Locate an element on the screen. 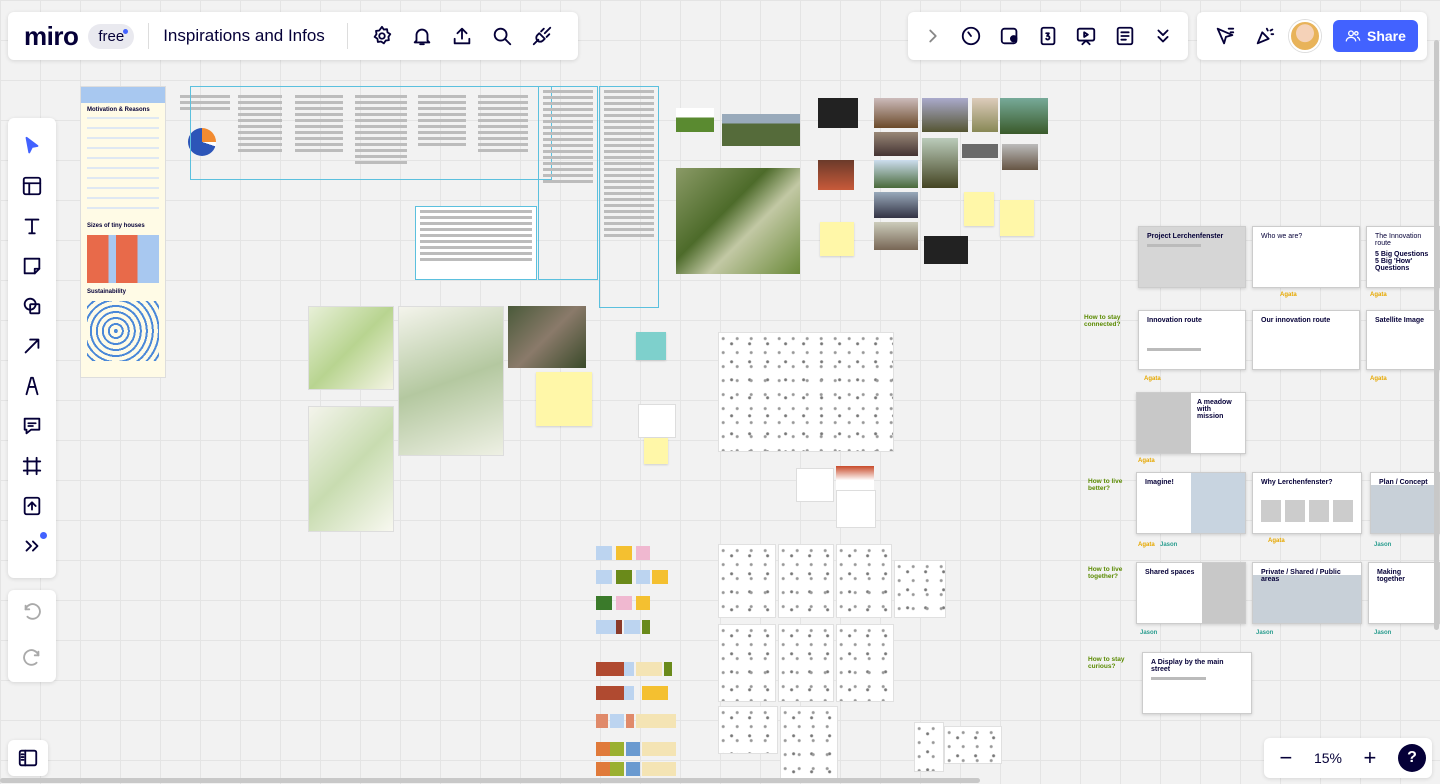 The height and width of the screenshot is (784, 1440). double-chevron-down-icon is located at coordinates (1163, 36).